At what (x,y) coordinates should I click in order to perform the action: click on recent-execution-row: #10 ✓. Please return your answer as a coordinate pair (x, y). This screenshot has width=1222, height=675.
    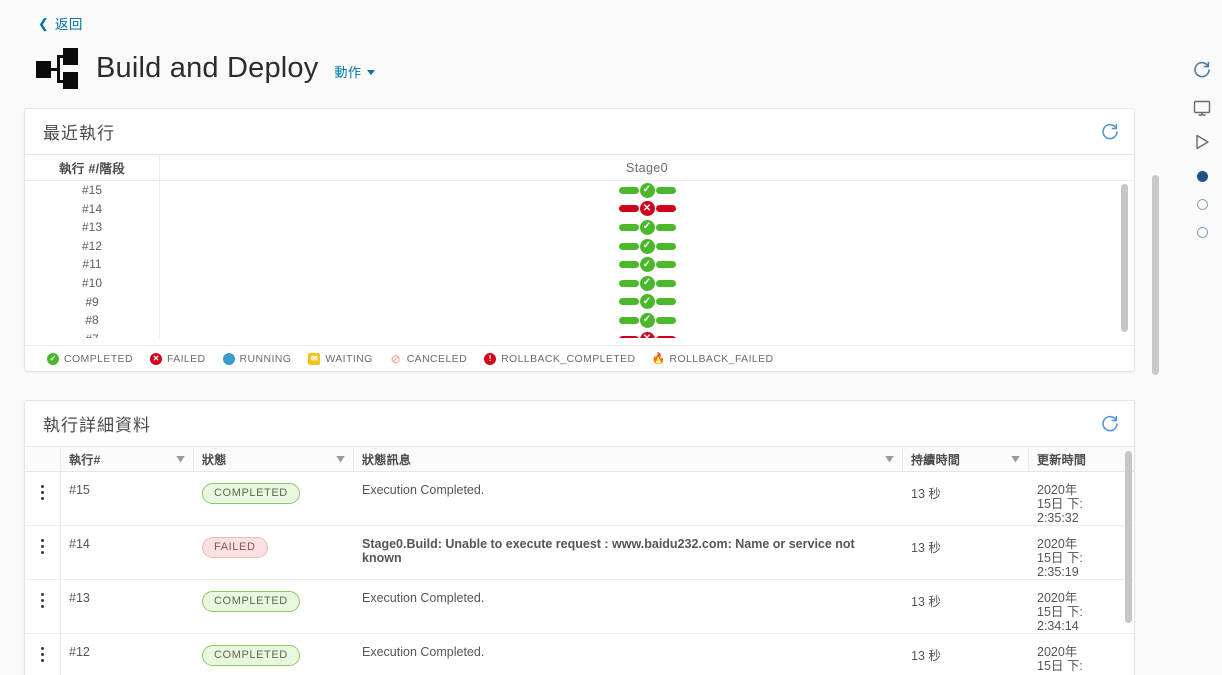
    Looking at the image, I should click on (579, 283).